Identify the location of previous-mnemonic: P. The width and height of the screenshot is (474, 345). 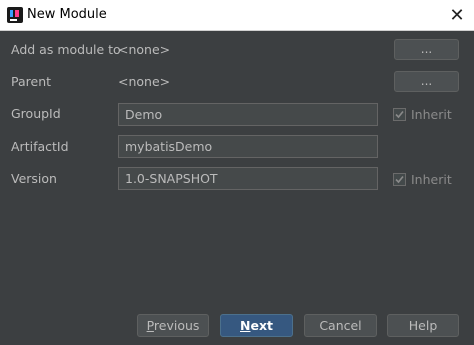
(150, 325).